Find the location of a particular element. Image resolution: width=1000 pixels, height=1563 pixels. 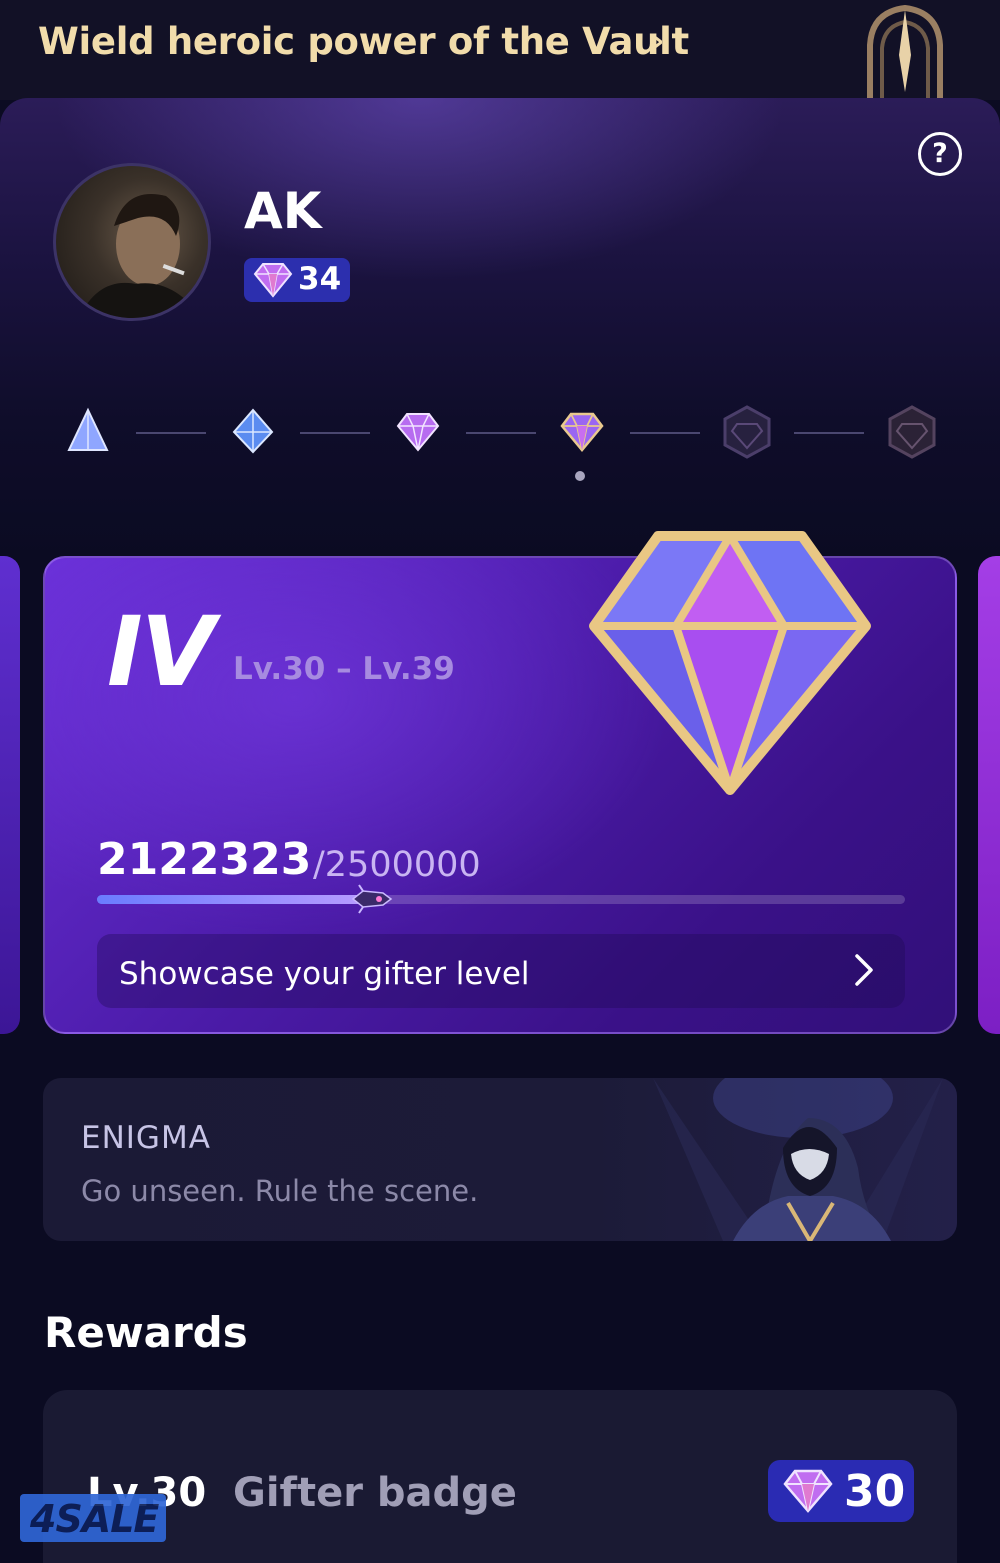

progress-current: 2122323 is located at coordinates (204, 859).